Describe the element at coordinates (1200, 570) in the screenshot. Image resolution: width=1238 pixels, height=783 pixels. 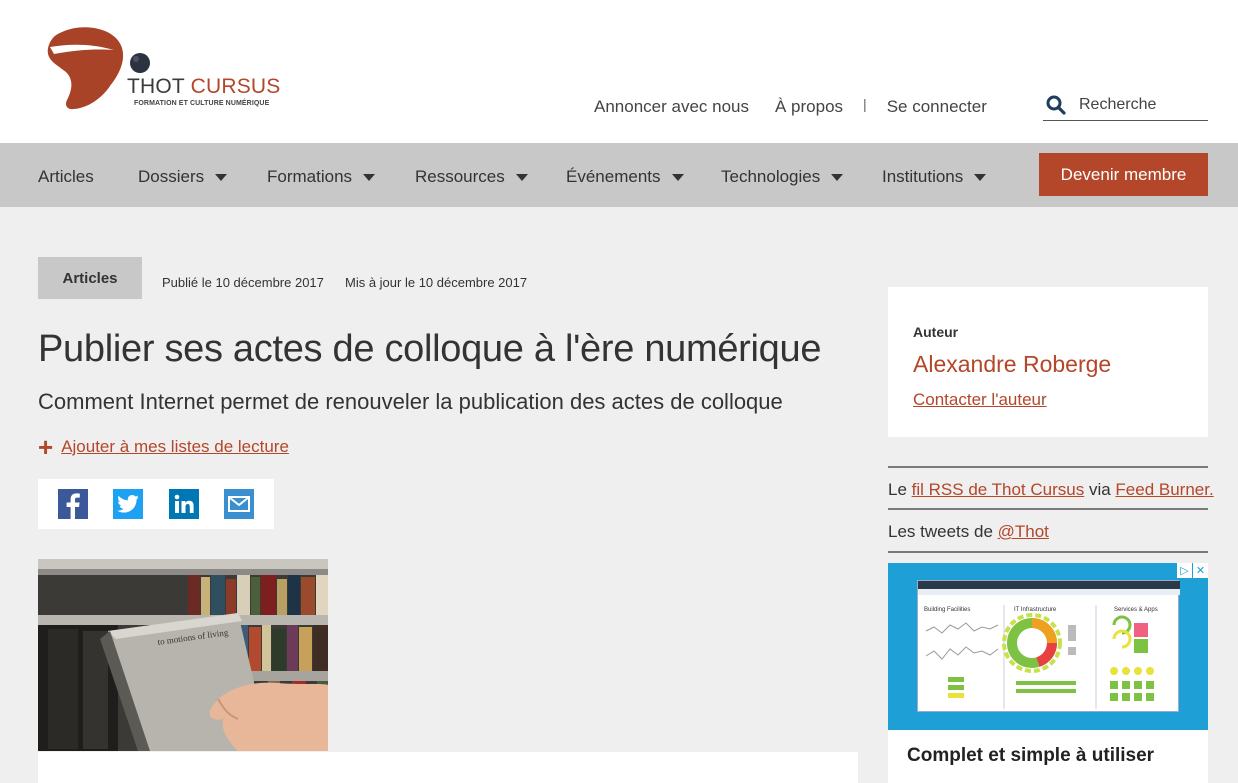
I see `close-ad-icon: ✕` at that location.